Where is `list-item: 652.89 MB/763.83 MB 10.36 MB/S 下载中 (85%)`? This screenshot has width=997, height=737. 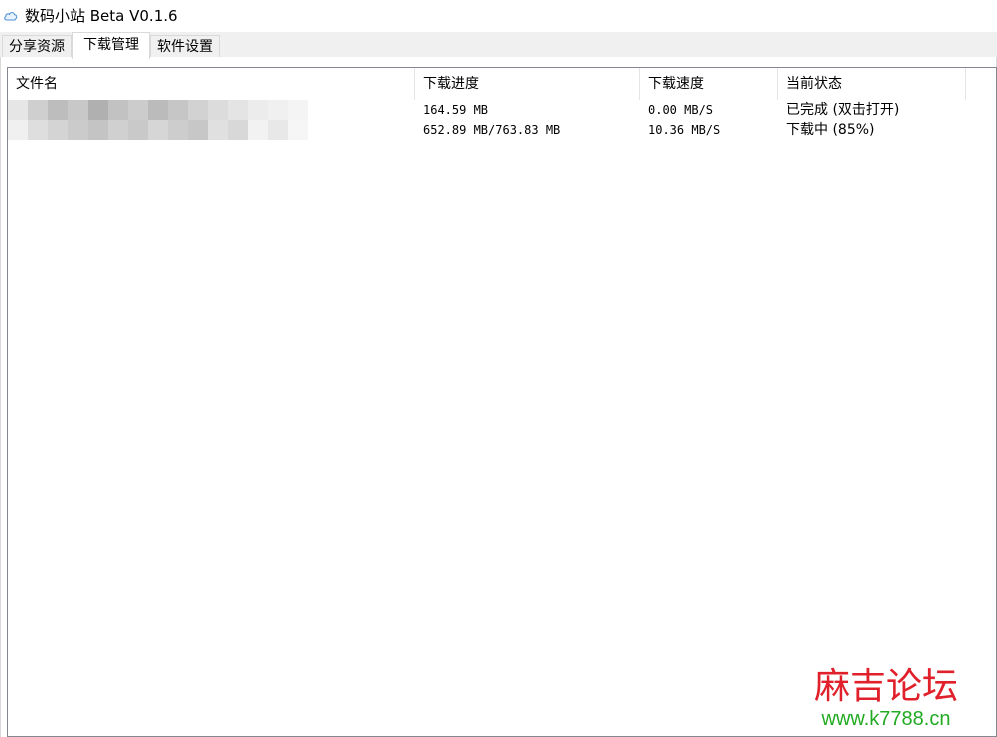 list-item: 652.89 MB/763.83 MB 10.36 MB/S 下载中 (85%) is located at coordinates (502, 130).